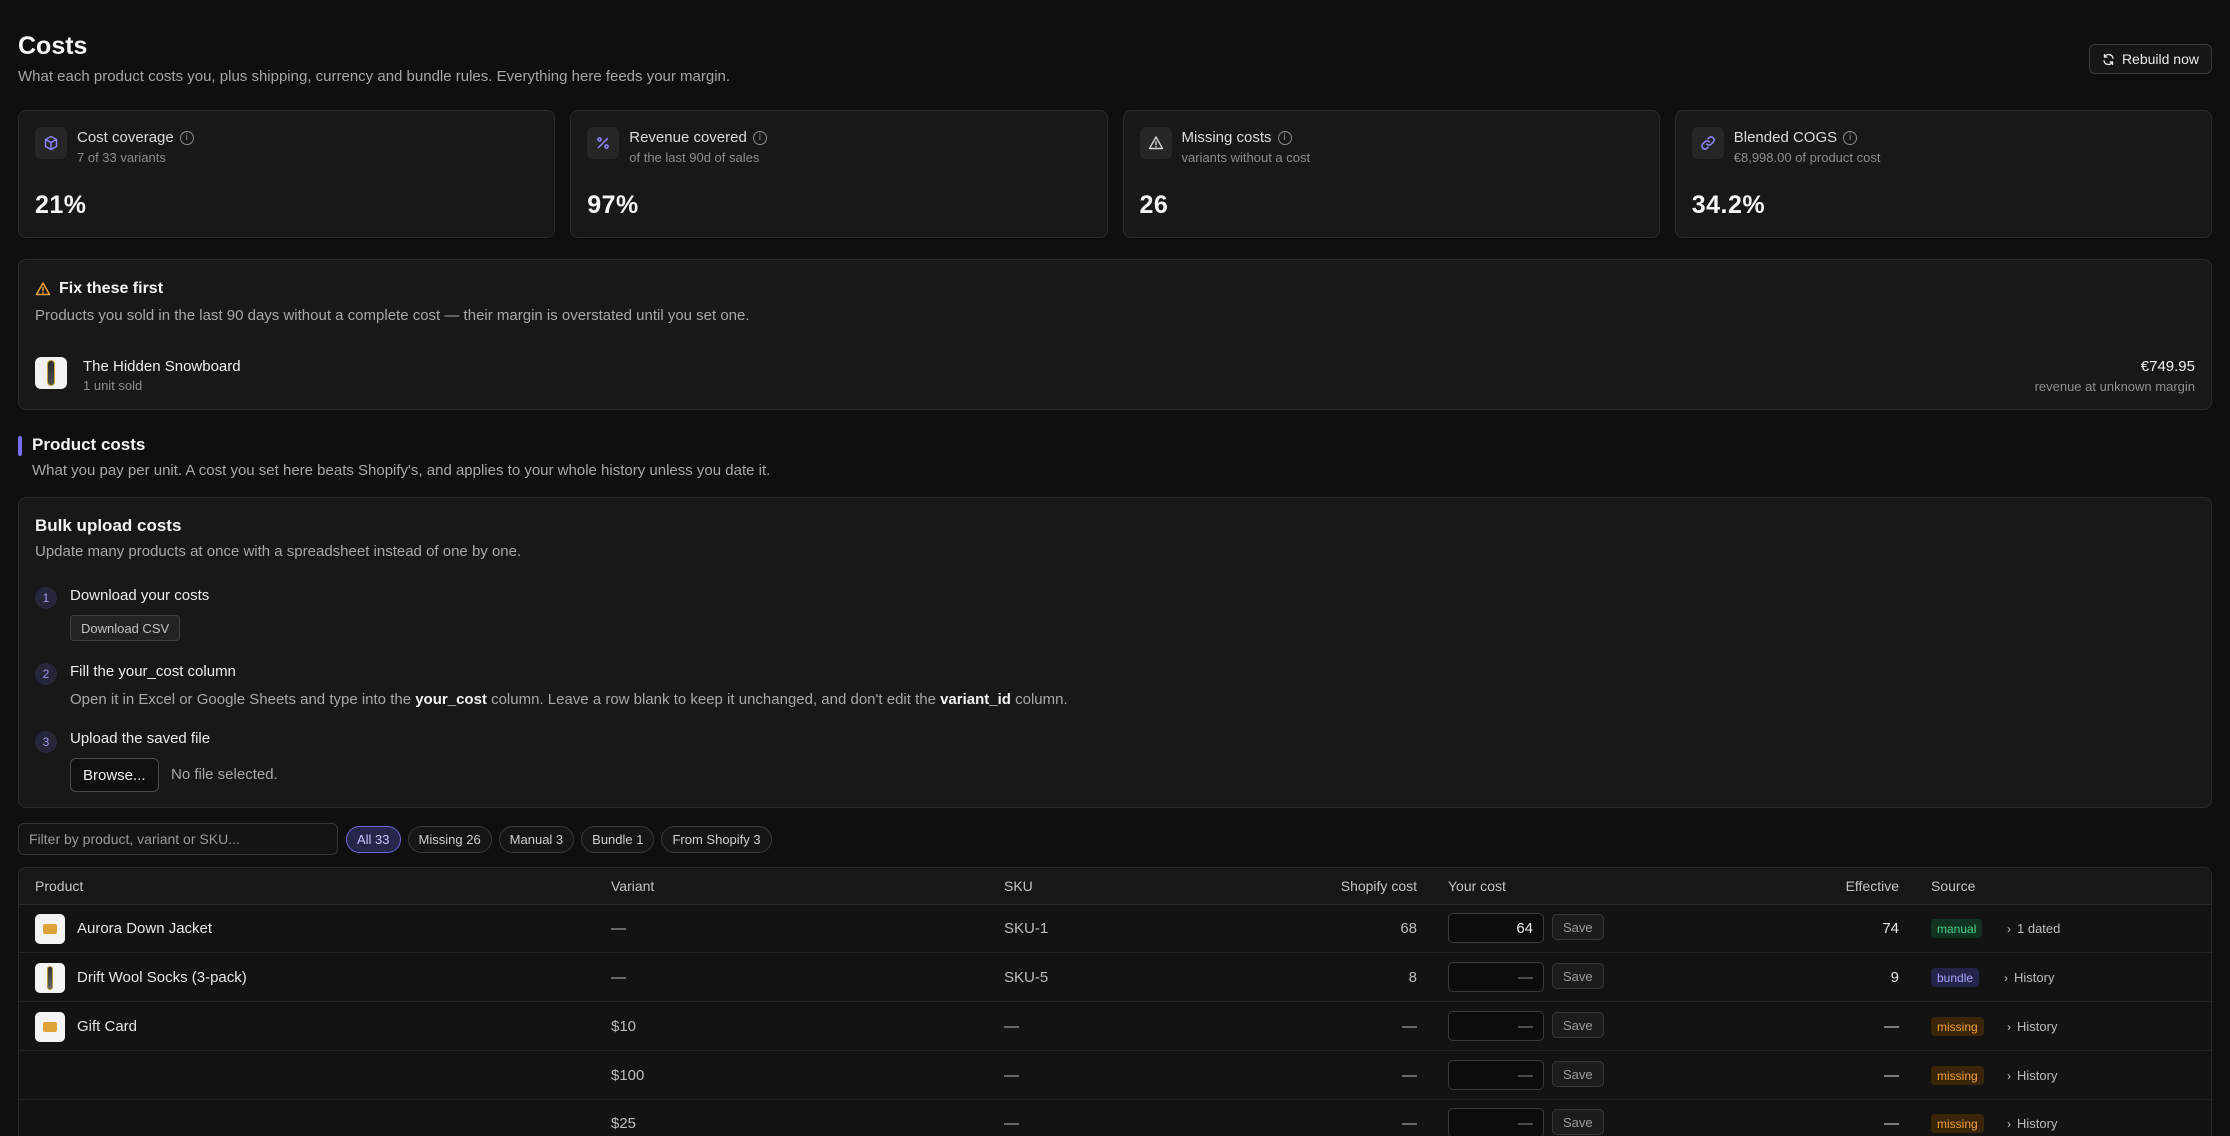 This screenshot has width=2230, height=1136. What do you see at coordinates (624, 1026) in the screenshot?
I see `variant-cell: $10` at bounding box center [624, 1026].